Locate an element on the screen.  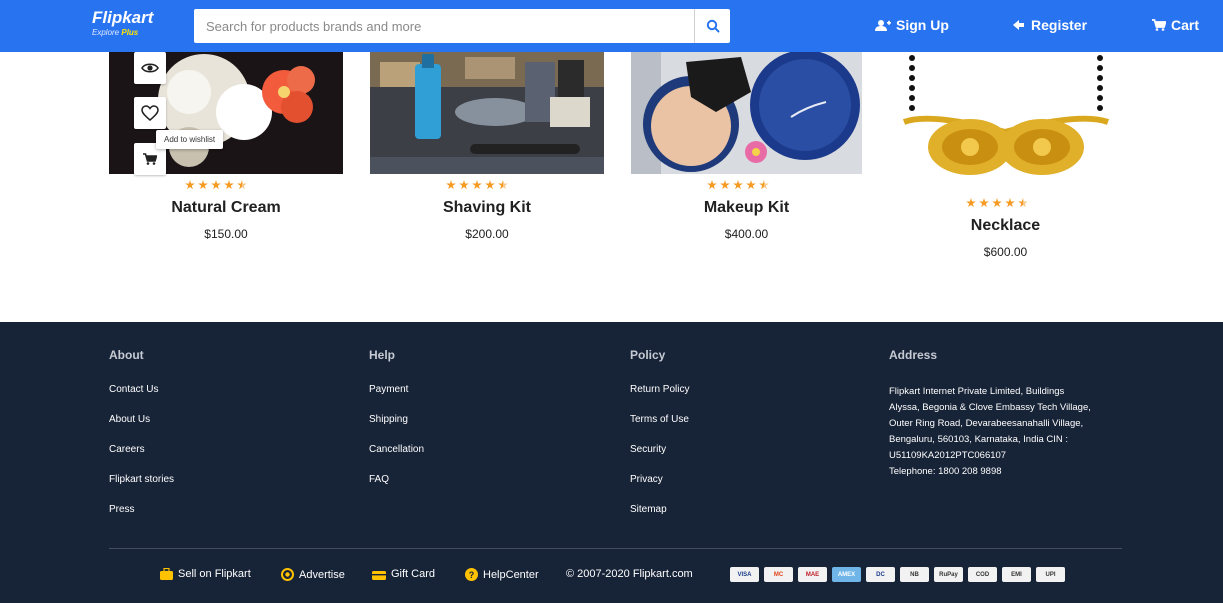
address-line: Telephone: 1800 208 9898 is located at coordinates (945, 471).